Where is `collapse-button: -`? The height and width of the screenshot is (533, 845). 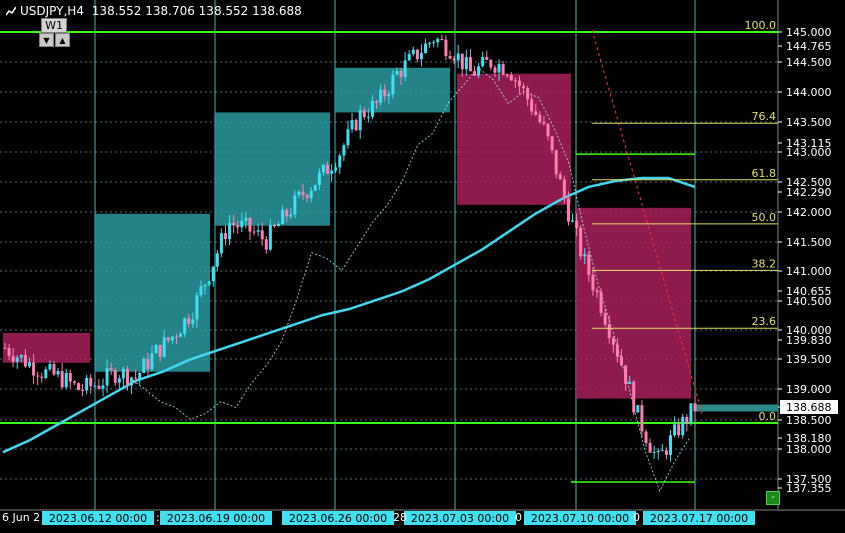 collapse-button: - is located at coordinates (773, 498).